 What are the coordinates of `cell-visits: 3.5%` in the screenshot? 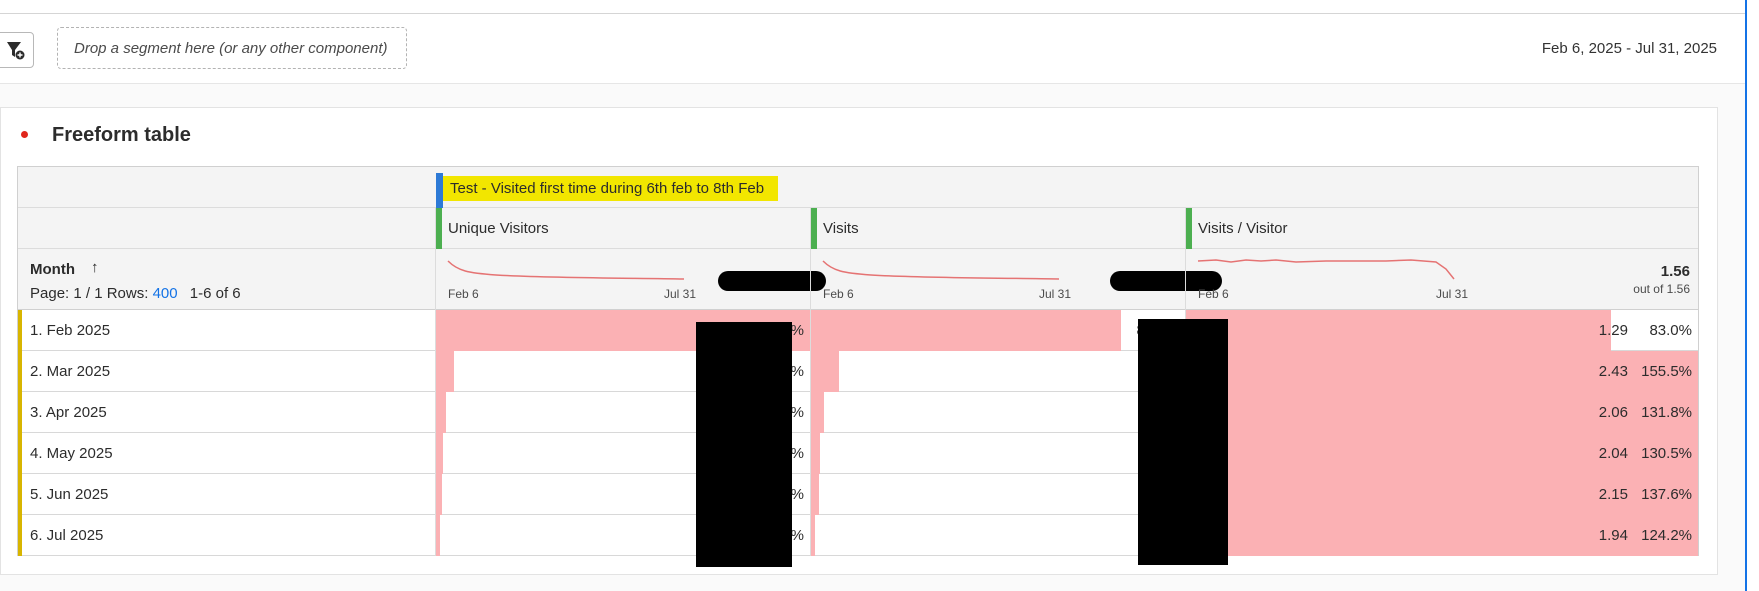 It's located at (998, 412).